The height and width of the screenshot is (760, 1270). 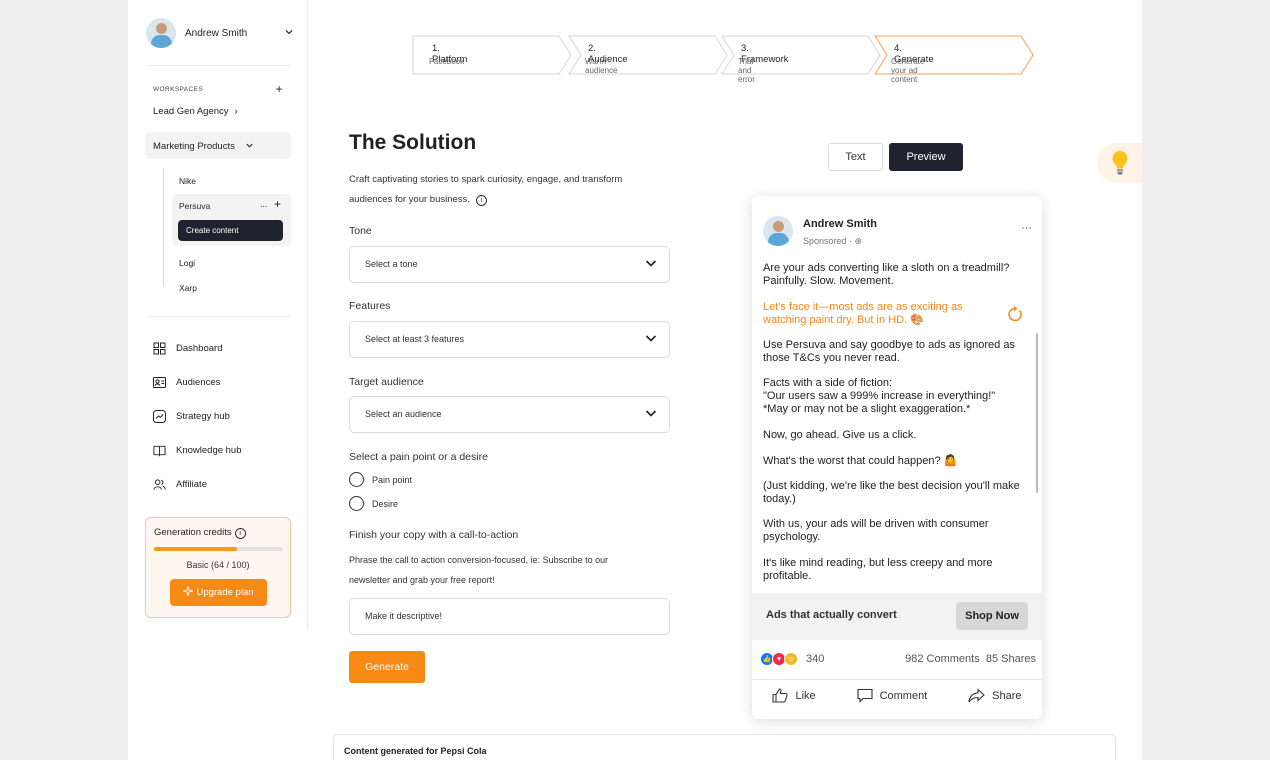 I want to click on regenerate-icon, so click(x=1015, y=314).